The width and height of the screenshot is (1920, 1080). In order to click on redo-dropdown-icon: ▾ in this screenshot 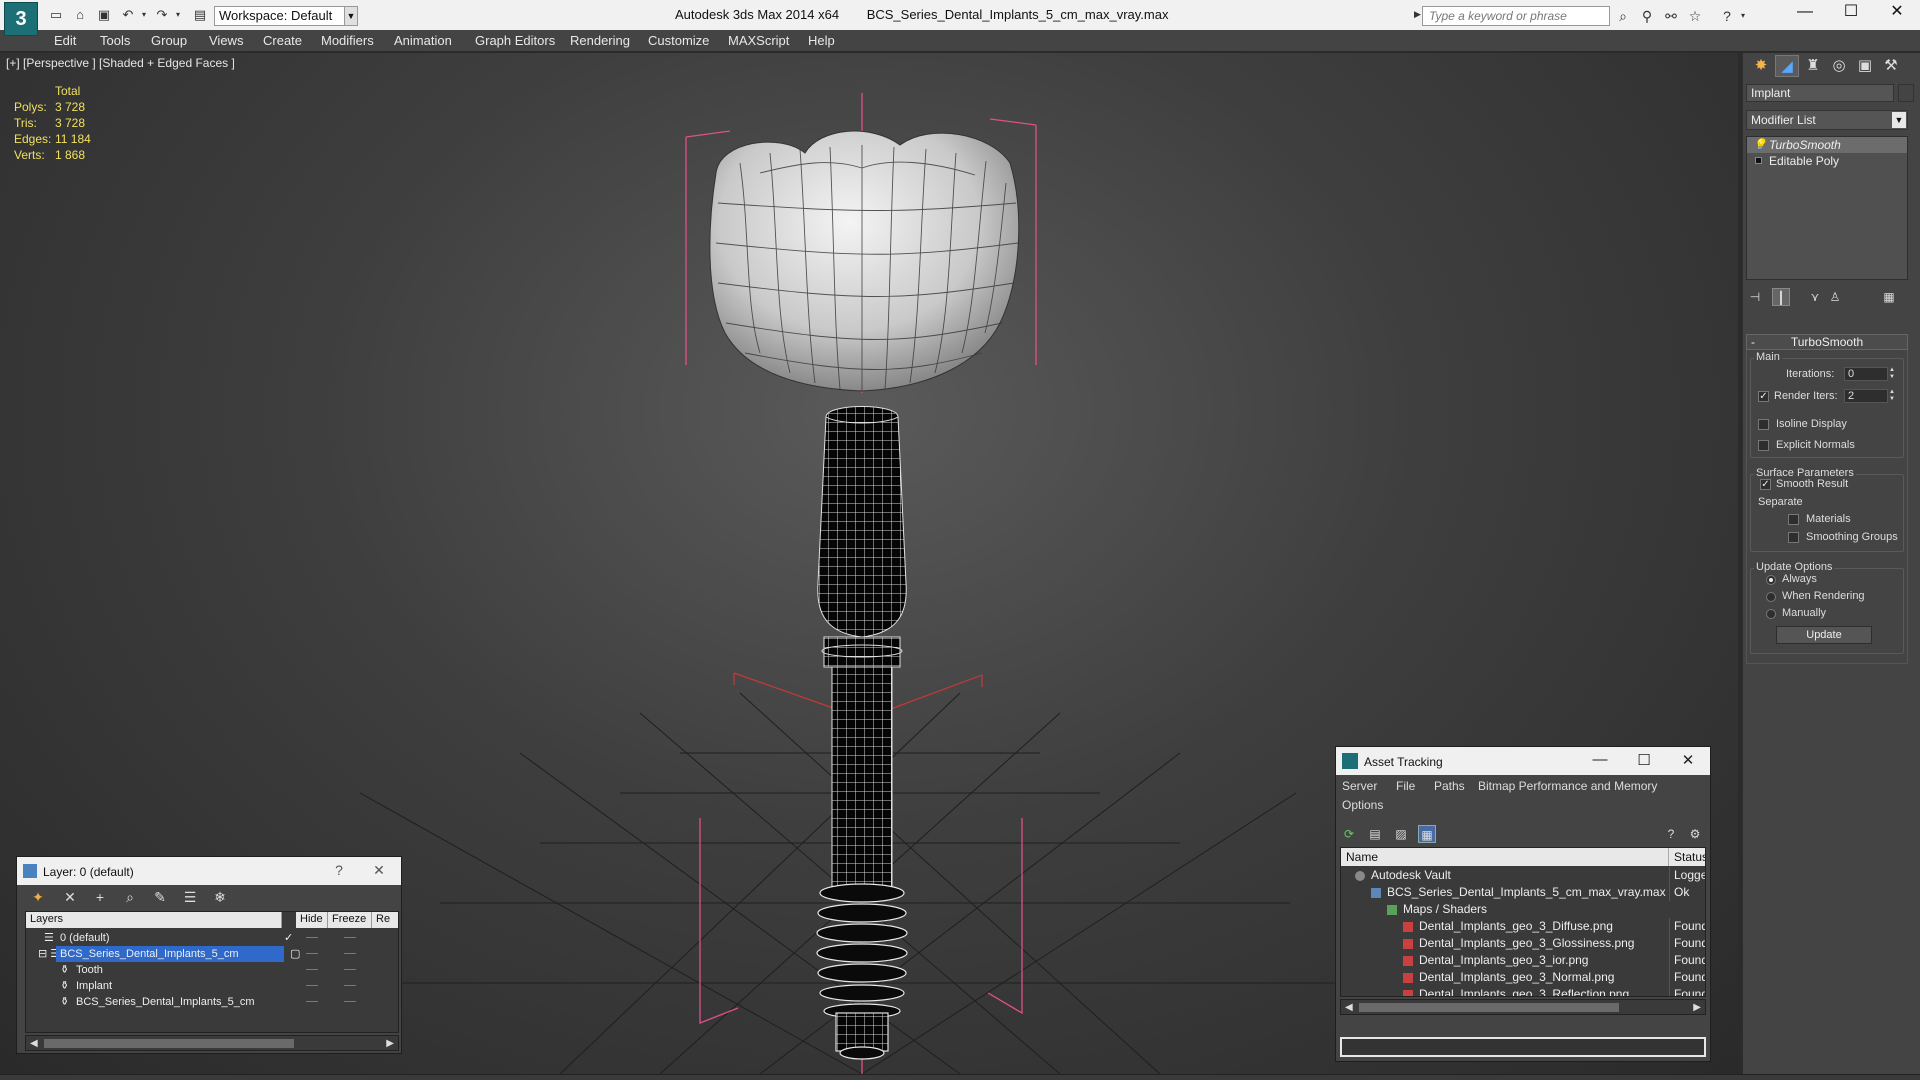, I will do `click(178, 15)`.